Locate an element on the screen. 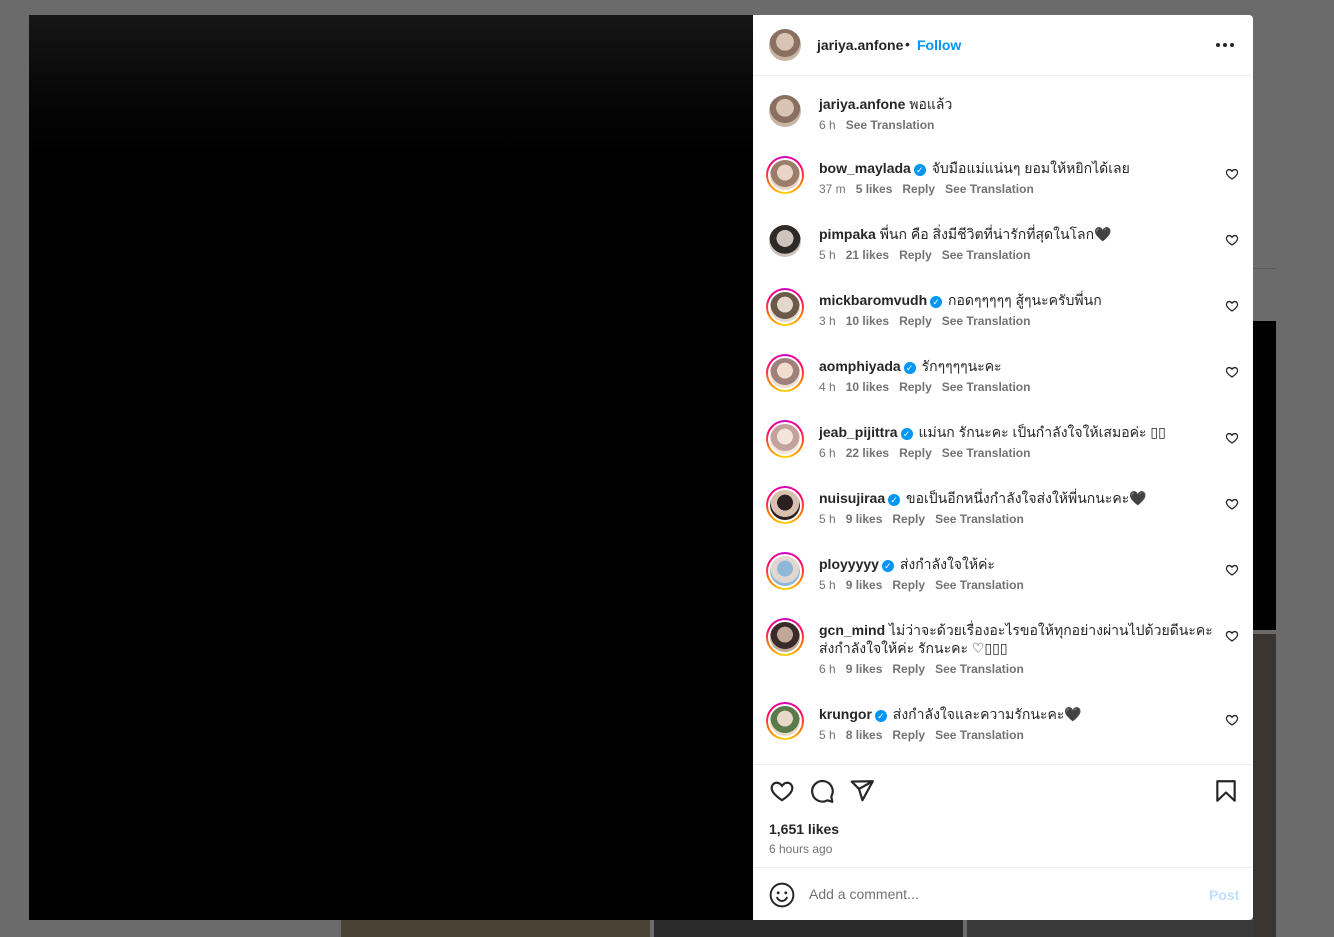 The width and height of the screenshot is (1334, 937). comment-input is located at coordinates (999, 894).